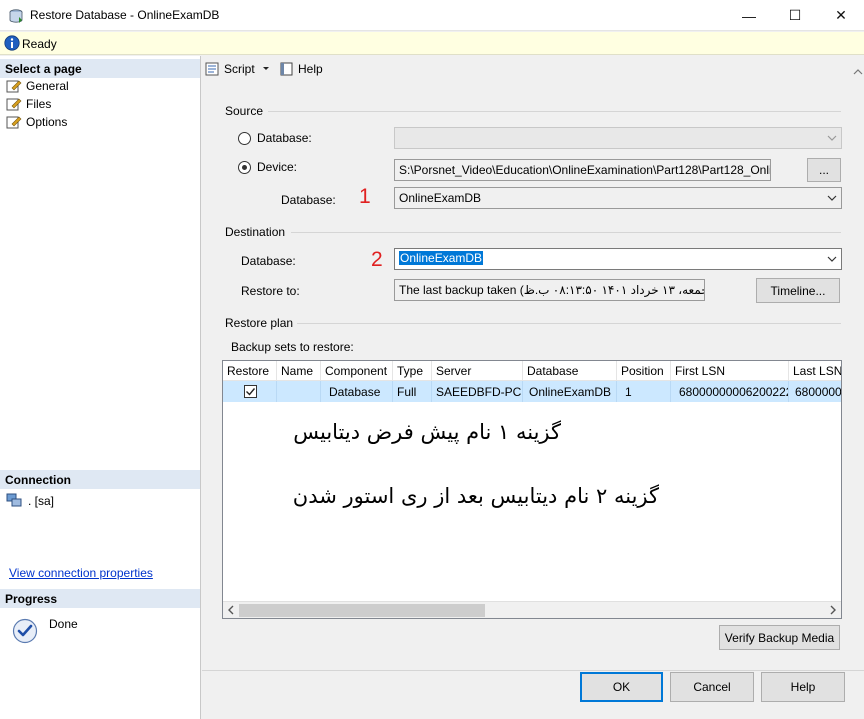 The height and width of the screenshot is (719, 864). What do you see at coordinates (231, 610) in the screenshot?
I see `scroll-left-icon` at bounding box center [231, 610].